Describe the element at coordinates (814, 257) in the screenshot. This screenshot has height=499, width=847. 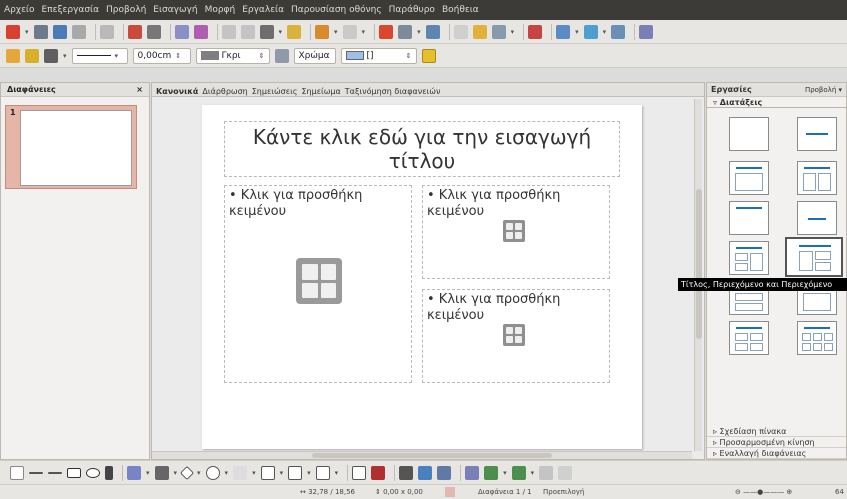
I see `layout-title-content-2content` at that location.